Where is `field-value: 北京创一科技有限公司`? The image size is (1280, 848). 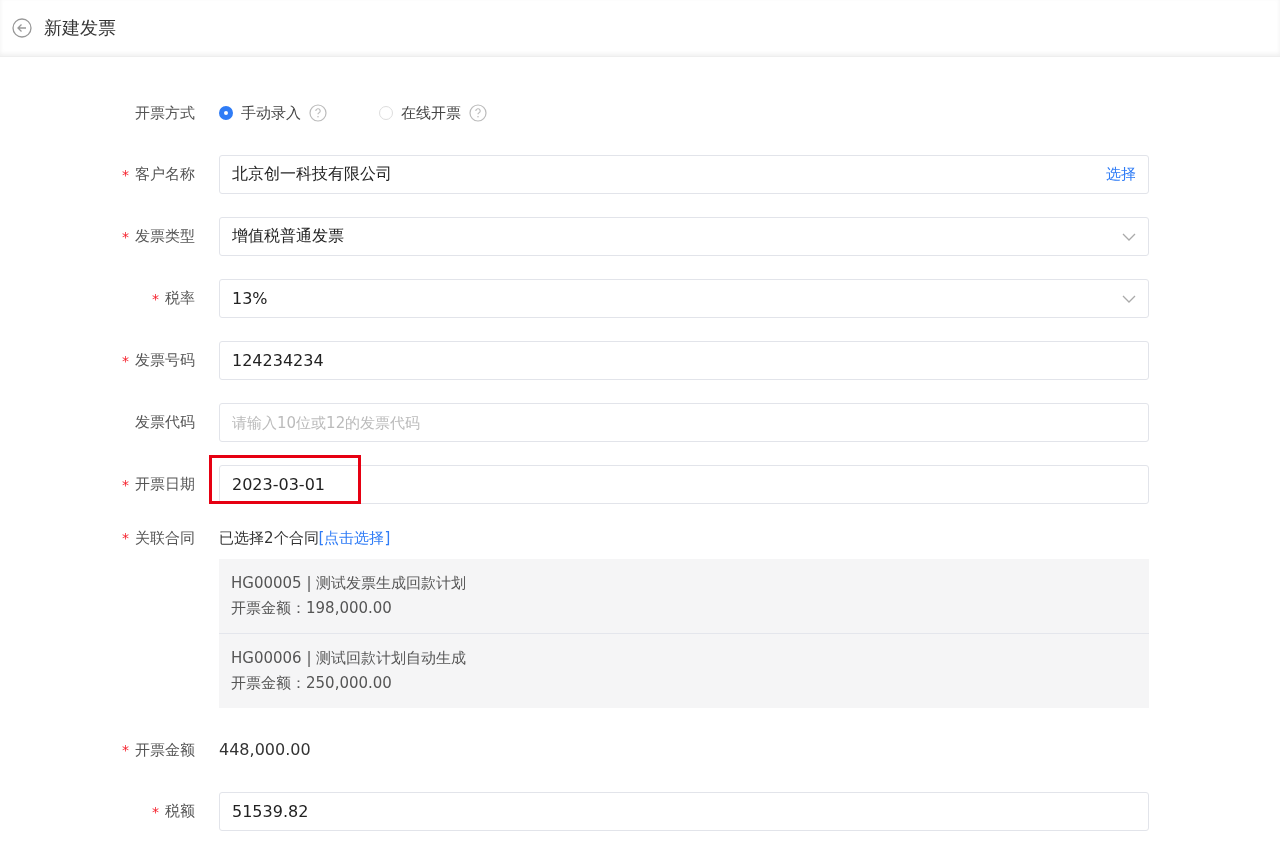 field-value: 北京创一科技有限公司 is located at coordinates (312, 174).